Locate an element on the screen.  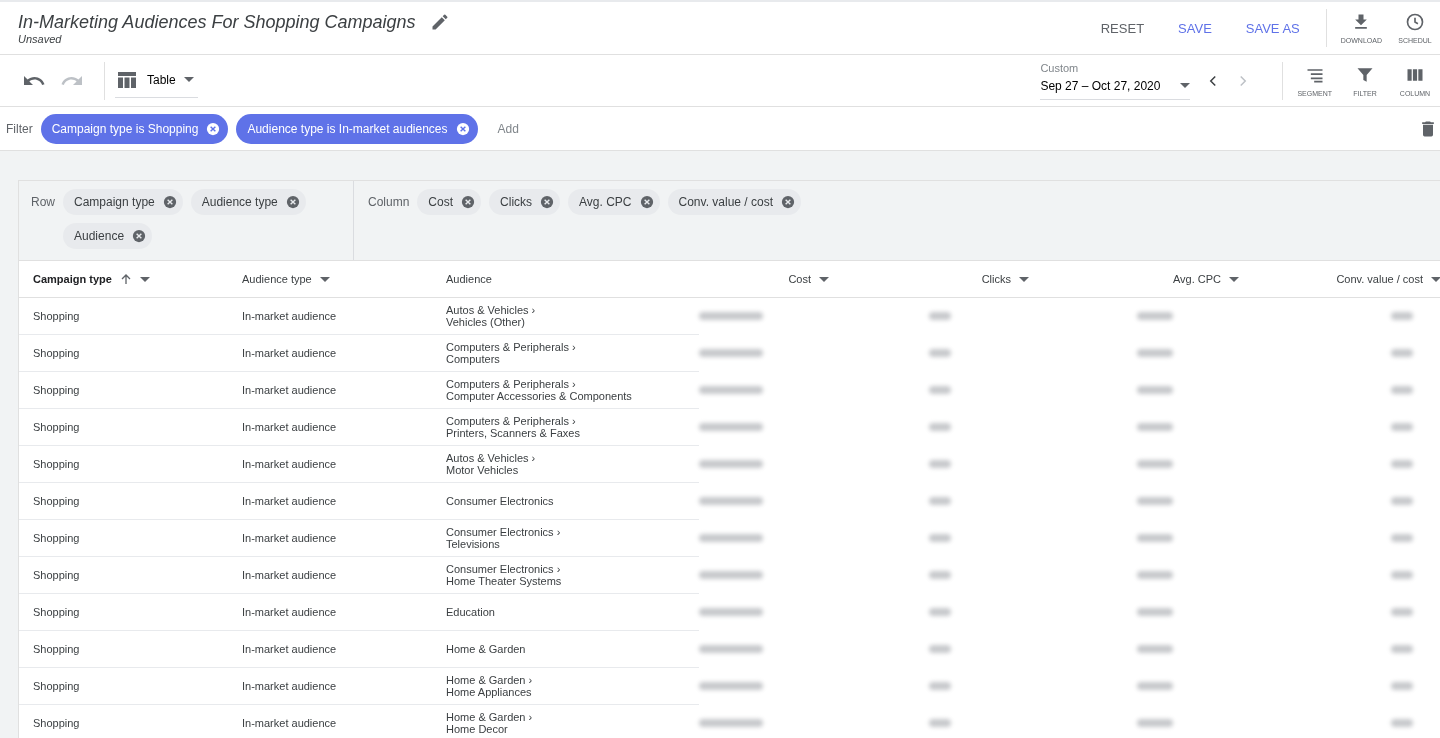
column-header: Cost is located at coordinates (808, 279).